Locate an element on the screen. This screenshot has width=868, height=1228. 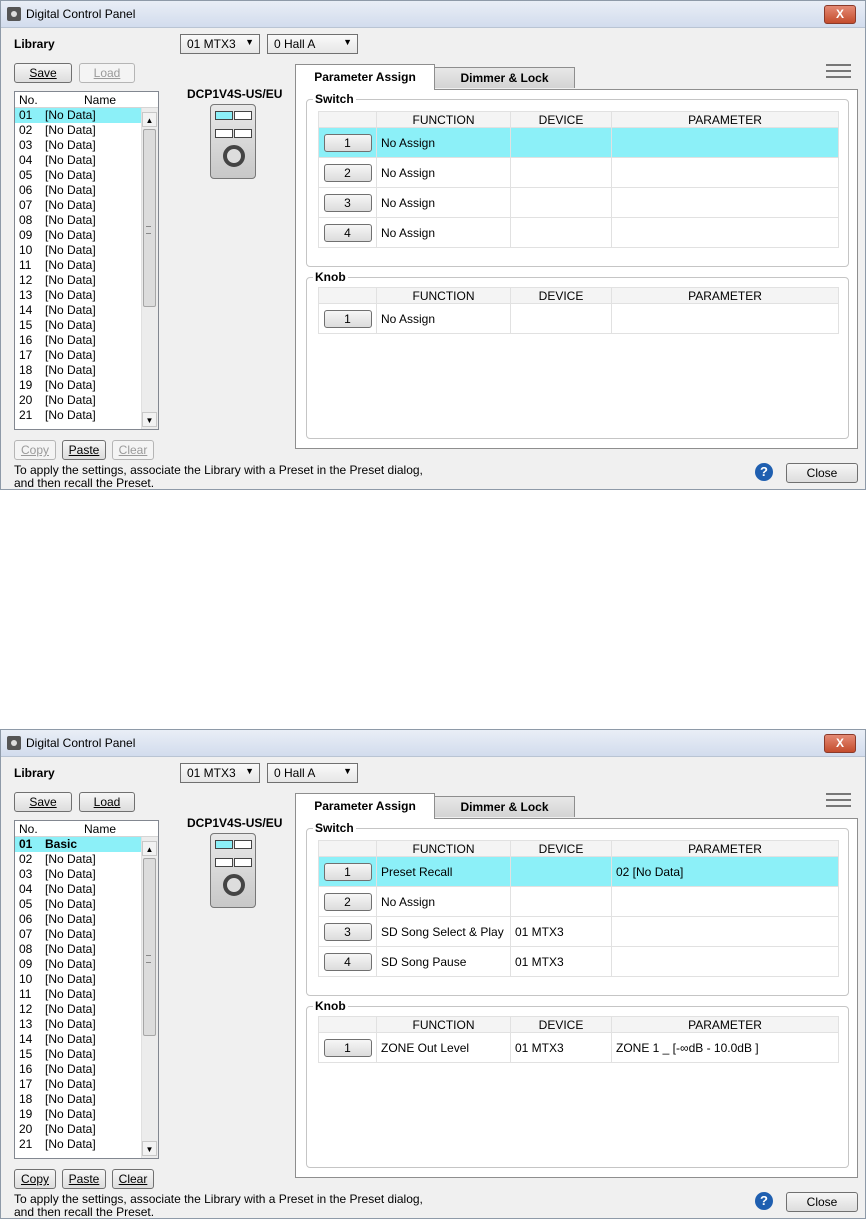
function-cell: SD Song Select & Play is located at coordinates (443, 931).